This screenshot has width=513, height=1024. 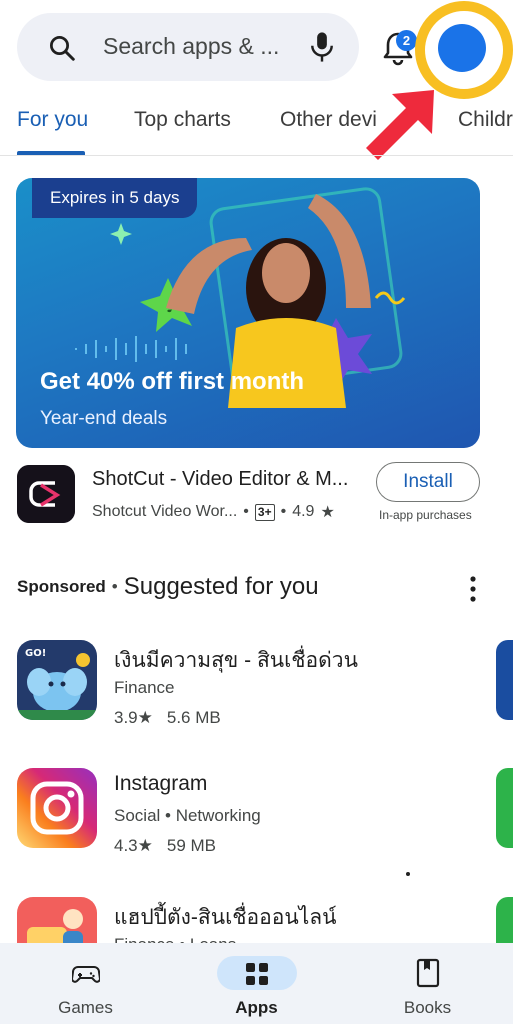 I want to click on app-size: 59 MB, so click(x=191, y=845).